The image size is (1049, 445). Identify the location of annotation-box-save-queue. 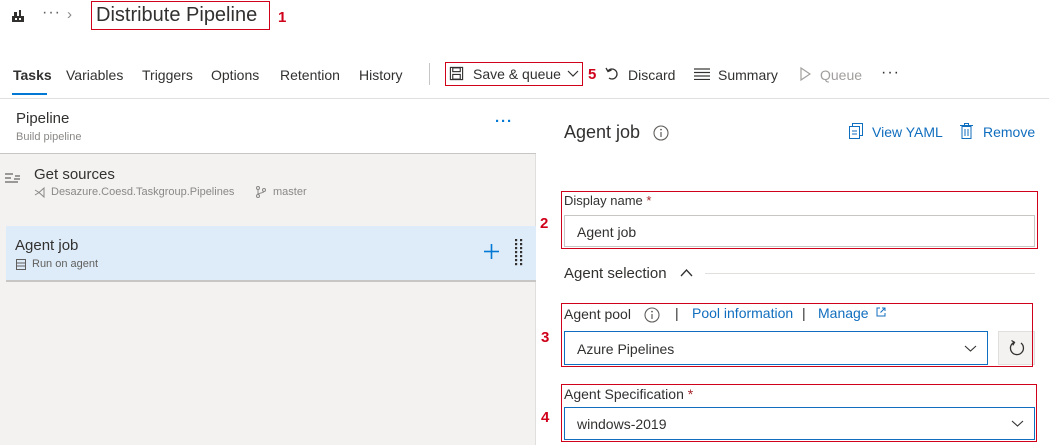
(514, 74).